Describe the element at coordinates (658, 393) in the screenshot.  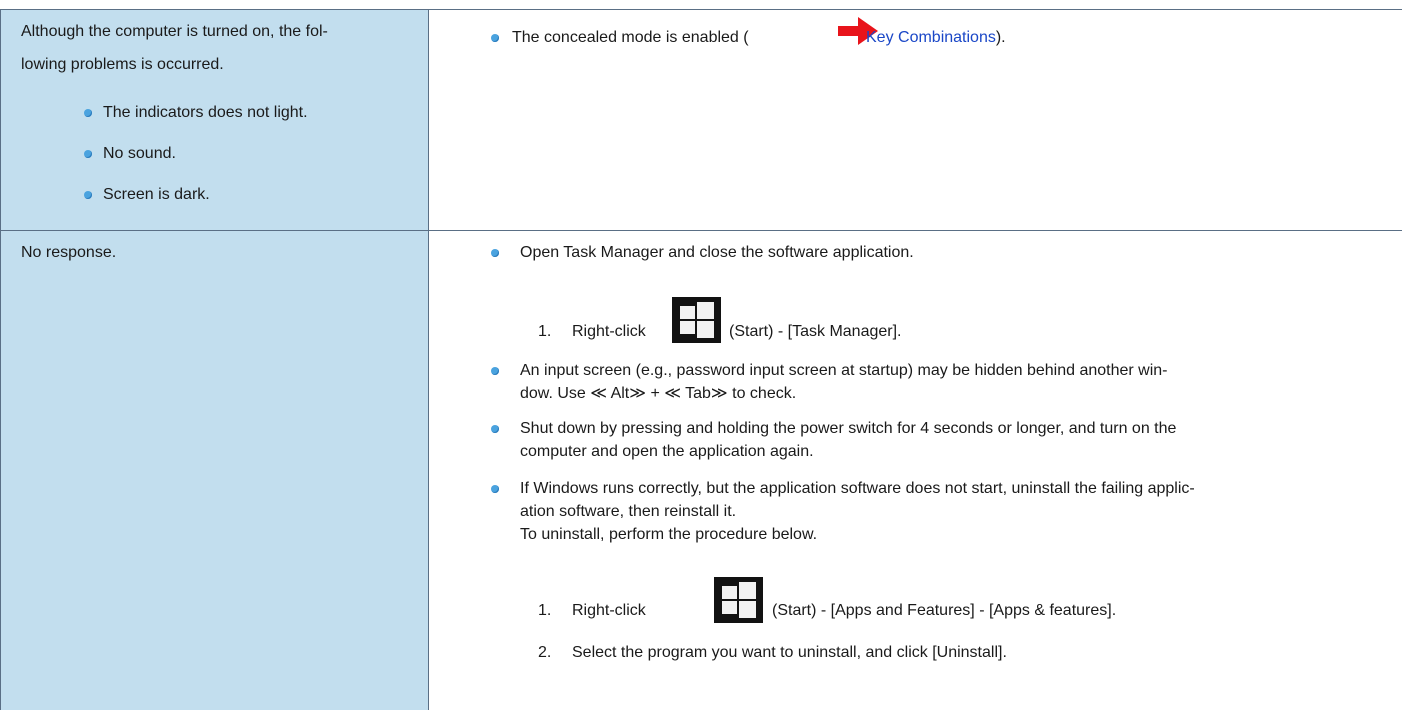
I see `solution-bullet-2-line2: dow. Use ≪ Alt≫ + ≪ Tab≫ to check.` at that location.